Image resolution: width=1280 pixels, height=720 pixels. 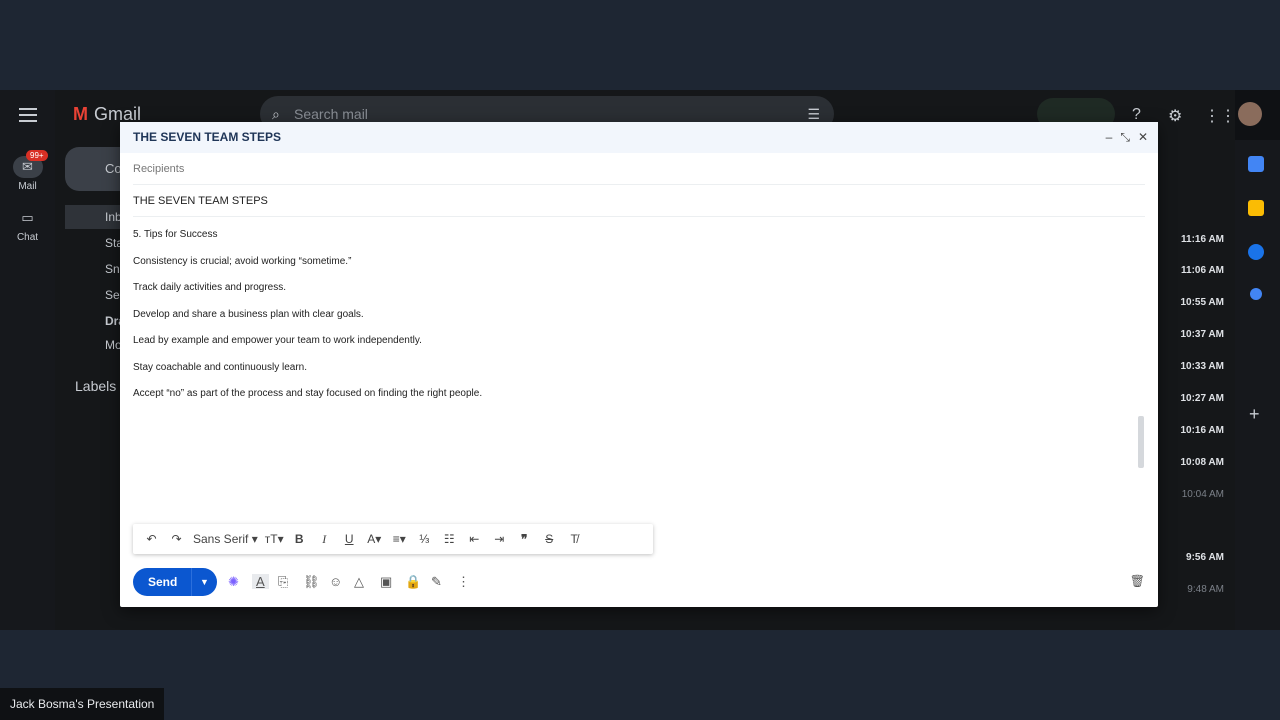 What do you see at coordinates (112, 295) in the screenshot?
I see `nav-label: Se` at bounding box center [112, 295].